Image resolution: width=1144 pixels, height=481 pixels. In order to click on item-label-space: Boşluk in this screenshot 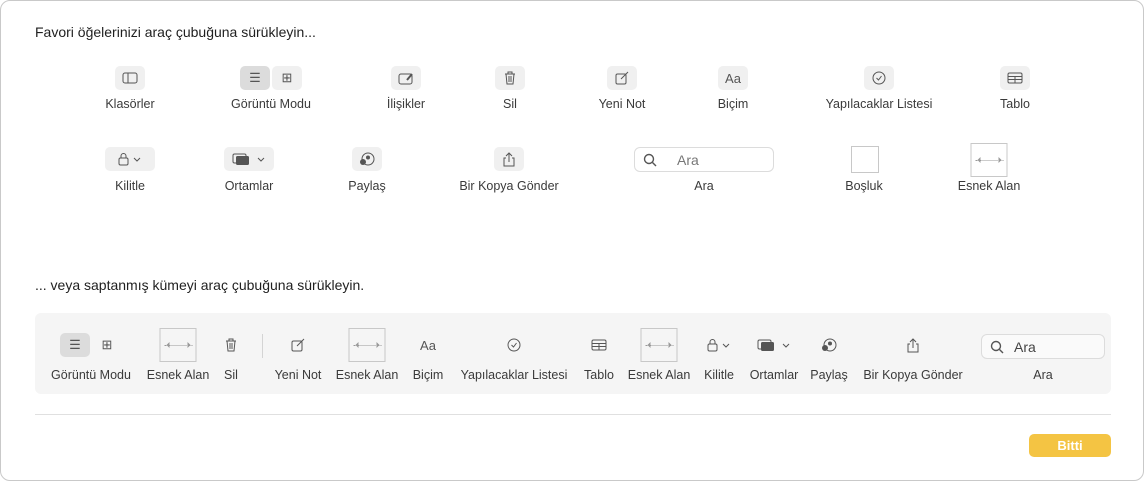, I will do `click(864, 186)`.